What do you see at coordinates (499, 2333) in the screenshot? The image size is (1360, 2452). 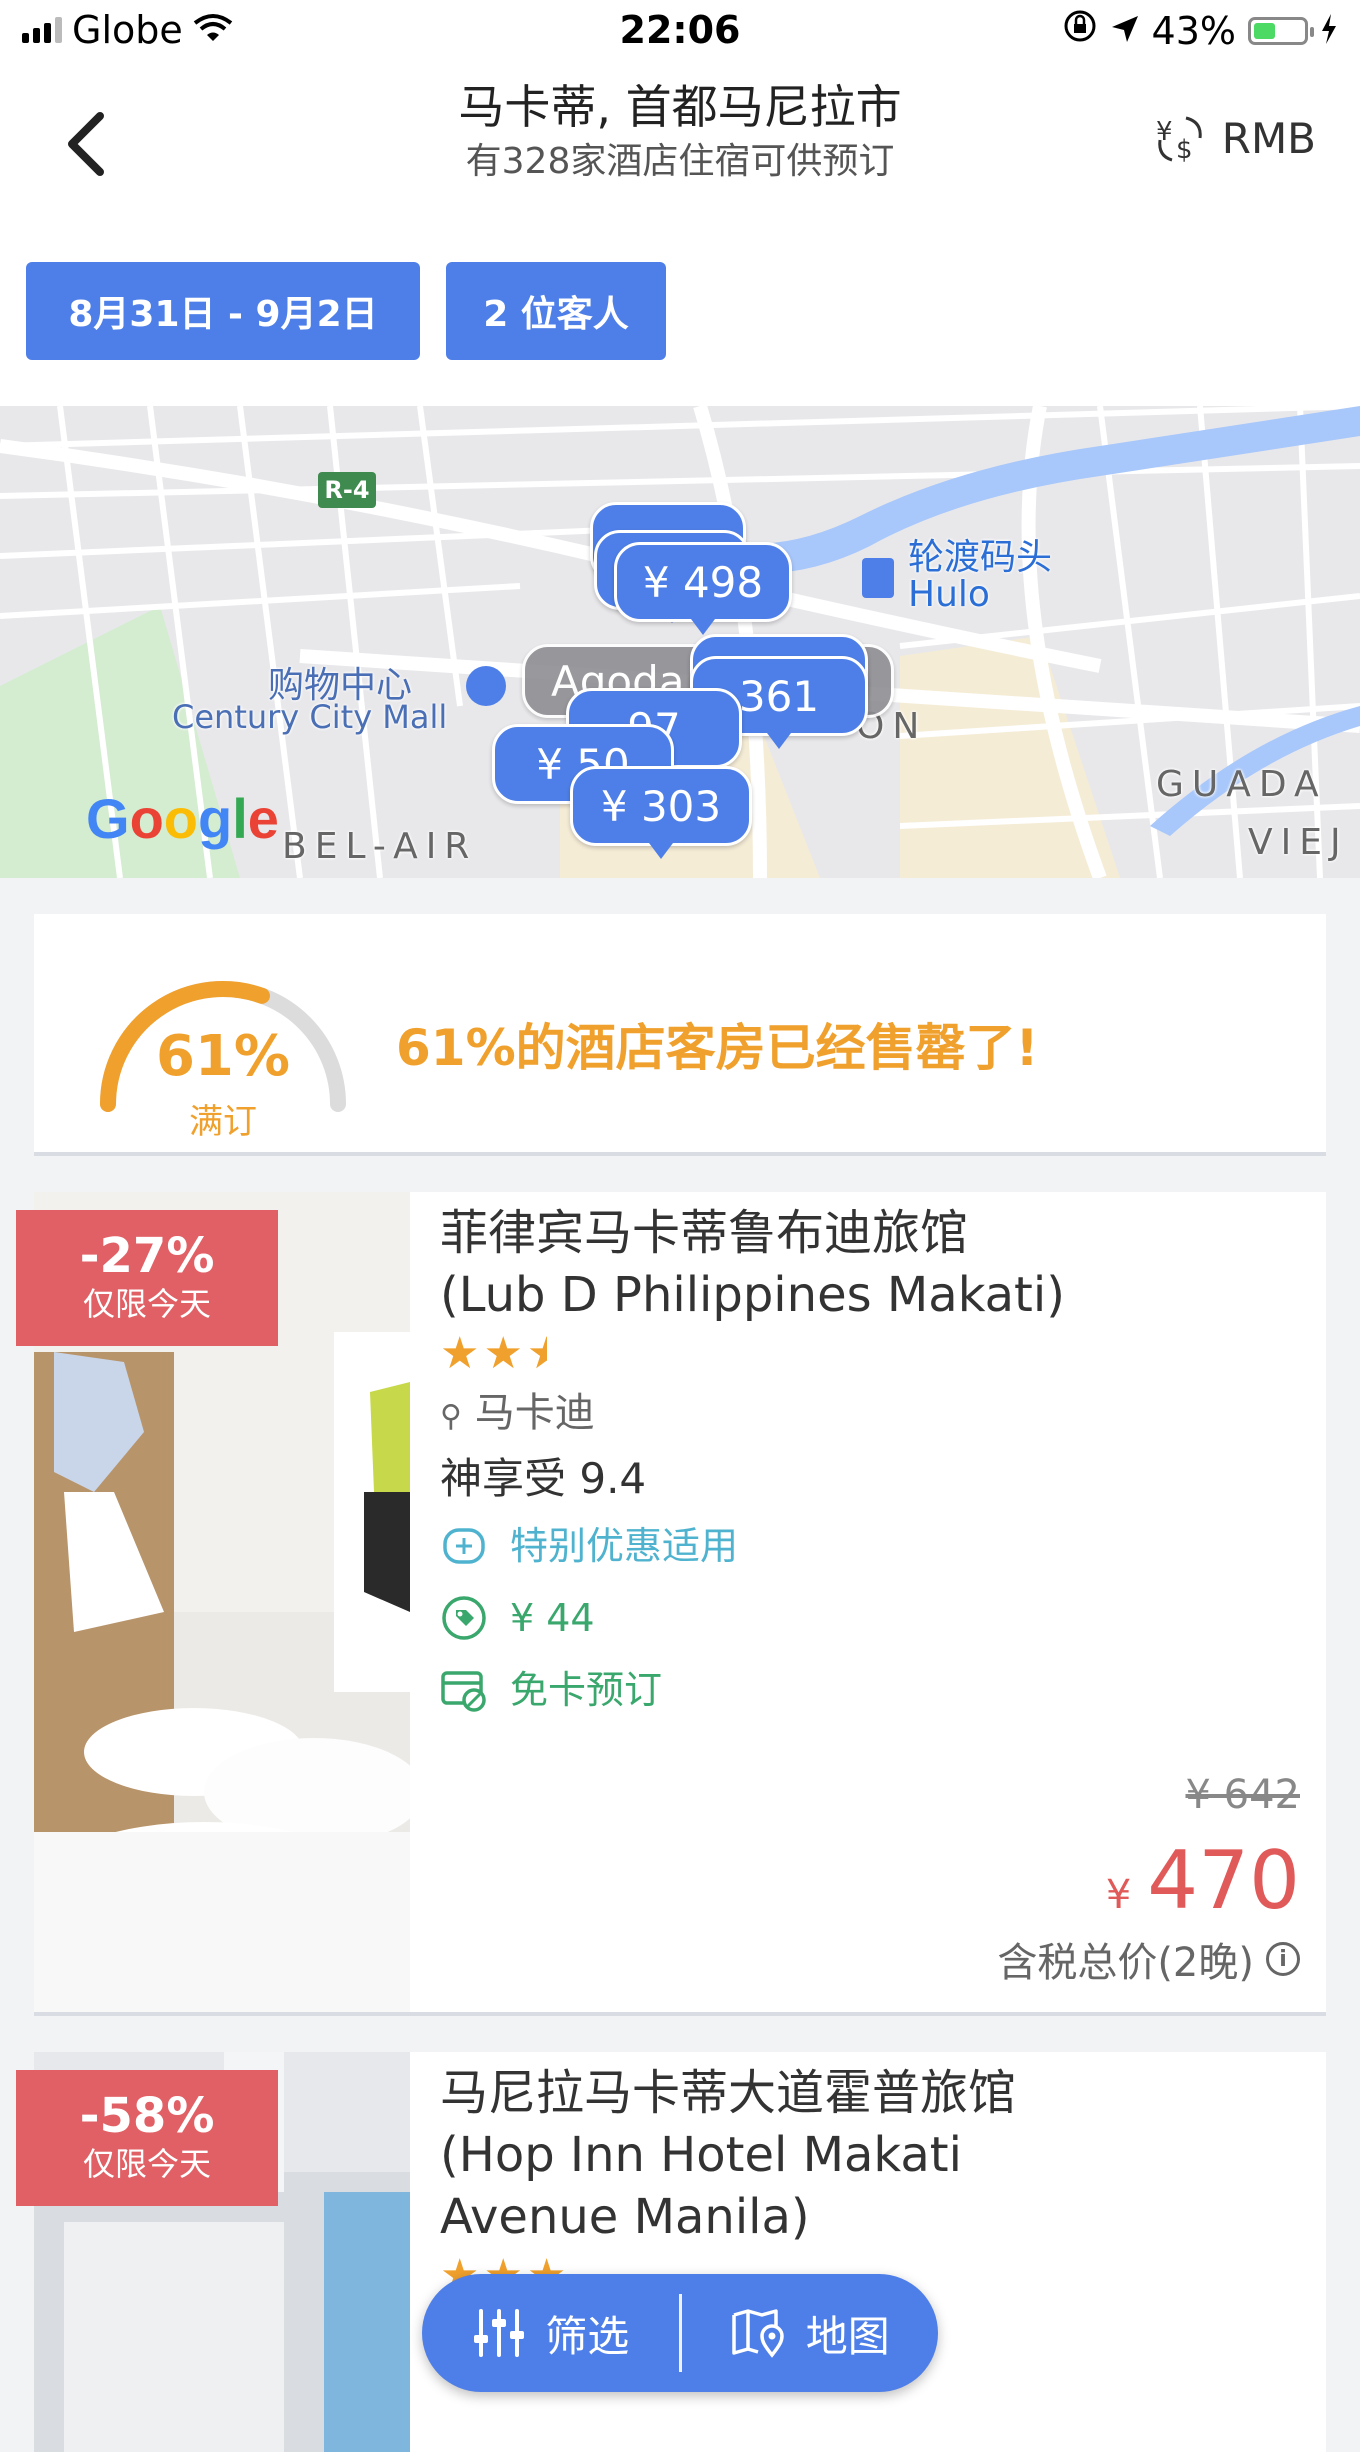 I see `filter-sliders-icon` at bounding box center [499, 2333].